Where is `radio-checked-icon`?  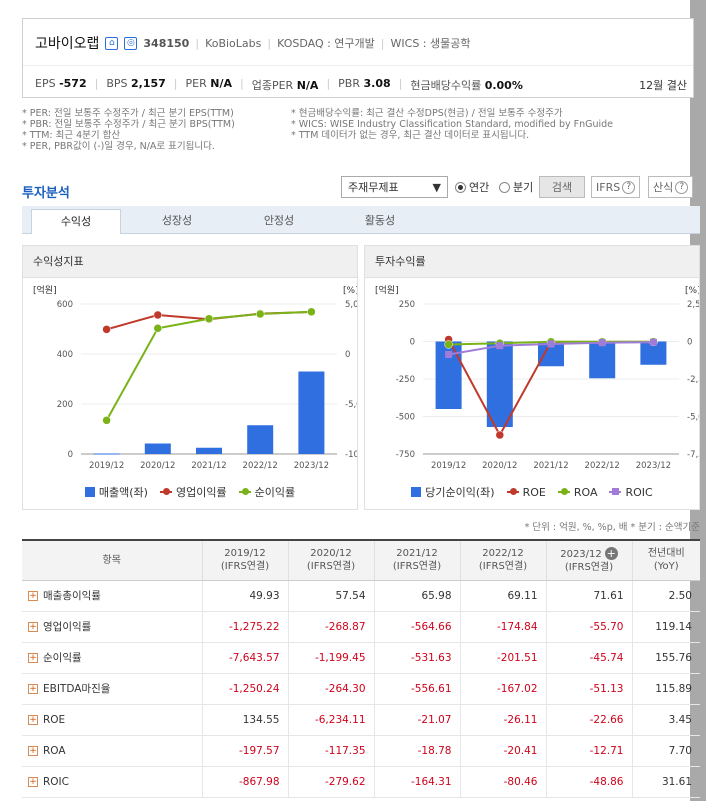
radio-checked-icon is located at coordinates (460, 187).